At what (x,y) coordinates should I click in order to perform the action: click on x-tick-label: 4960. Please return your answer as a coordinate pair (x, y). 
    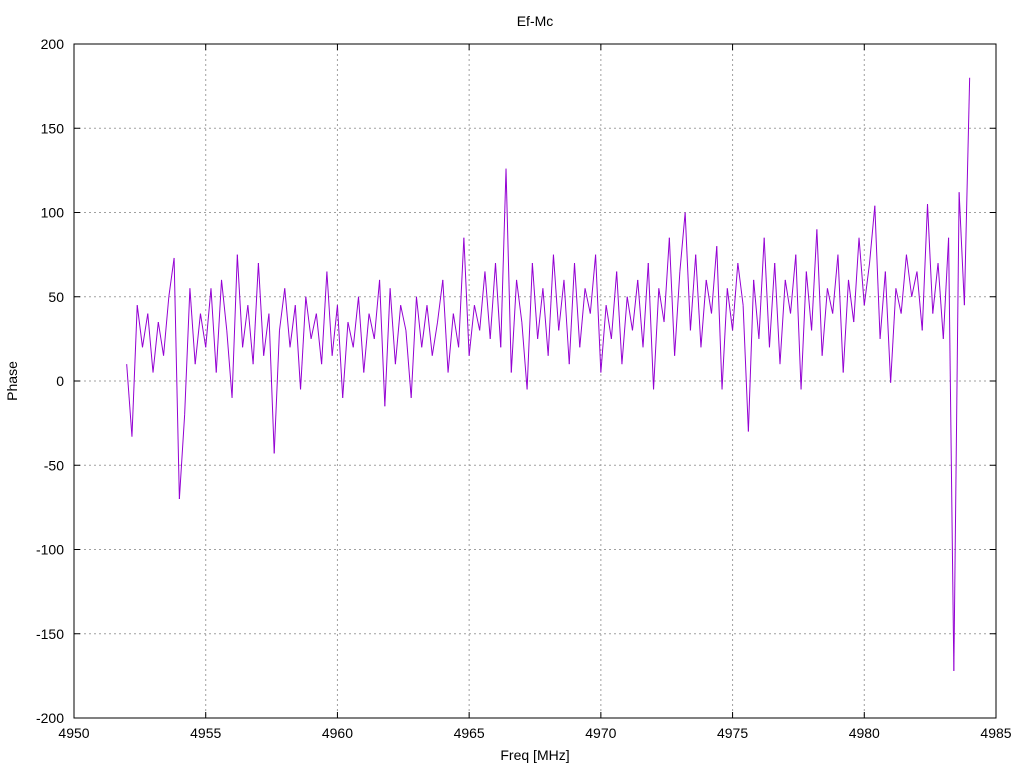
    Looking at the image, I should click on (337, 733).